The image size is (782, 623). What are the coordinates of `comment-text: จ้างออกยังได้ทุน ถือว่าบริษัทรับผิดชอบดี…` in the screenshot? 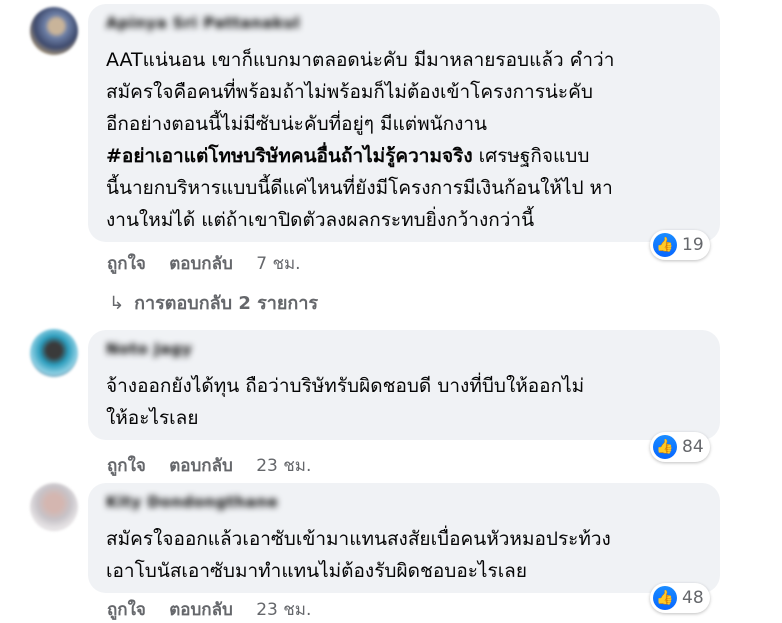 It's located at (406, 402).